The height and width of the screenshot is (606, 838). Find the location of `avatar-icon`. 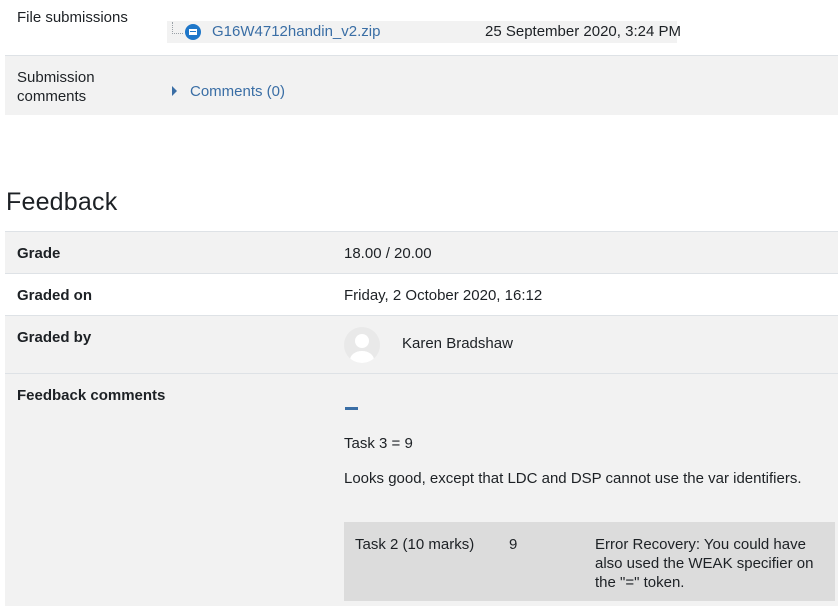

avatar-icon is located at coordinates (362, 345).